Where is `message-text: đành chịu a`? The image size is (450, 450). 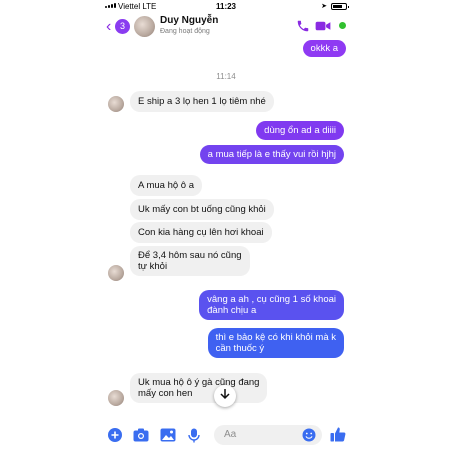
message-text: đành chịu a is located at coordinates (232, 310).